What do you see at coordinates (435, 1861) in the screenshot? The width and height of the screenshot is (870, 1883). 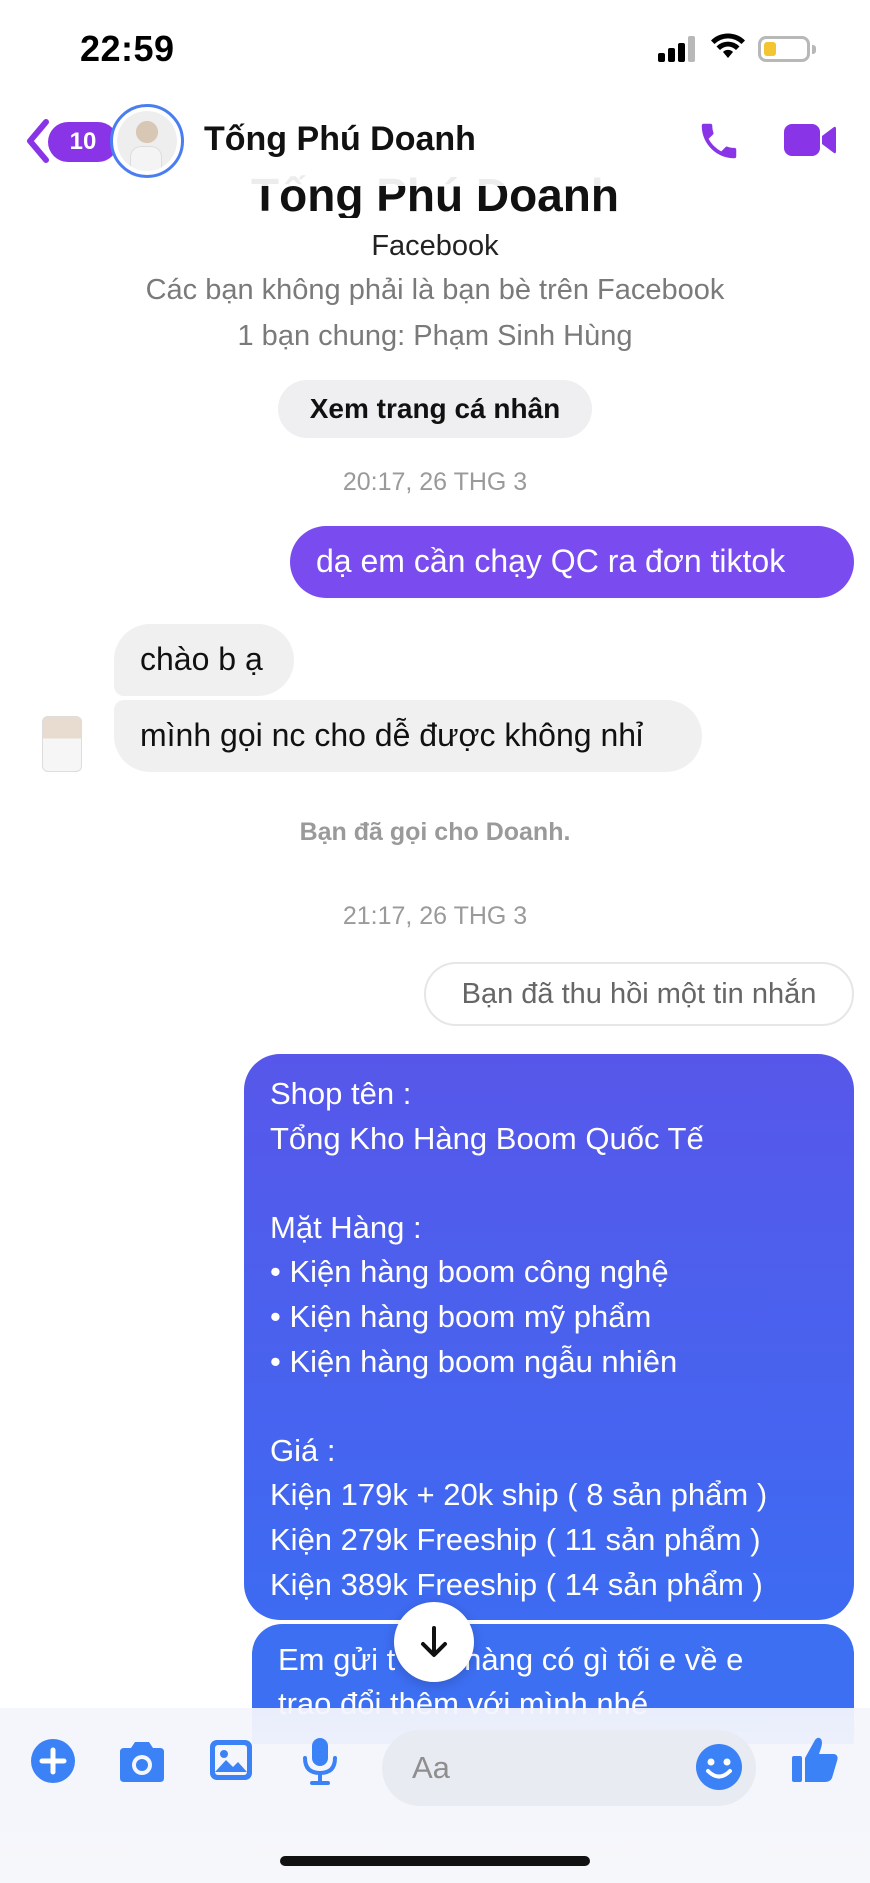 I see `home-indicator` at bounding box center [435, 1861].